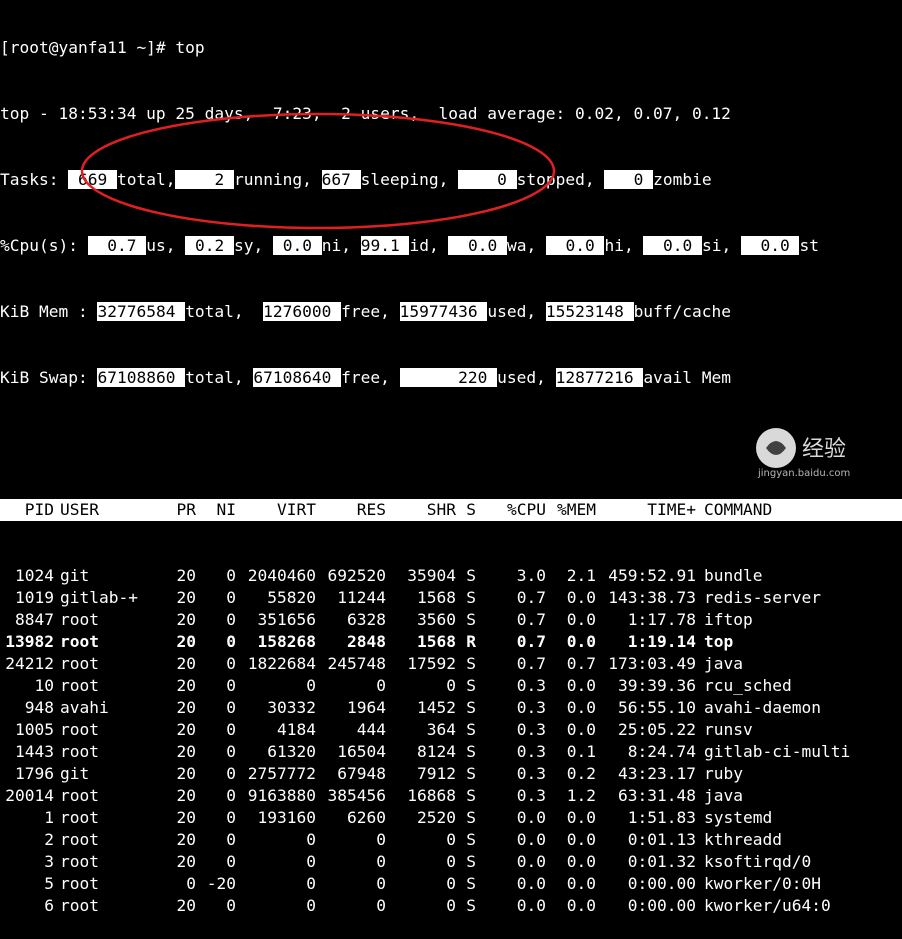 This screenshot has height=939, width=902. Describe the element at coordinates (49, 905) in the screenshot. I see `cell-pid: 6` at that location.